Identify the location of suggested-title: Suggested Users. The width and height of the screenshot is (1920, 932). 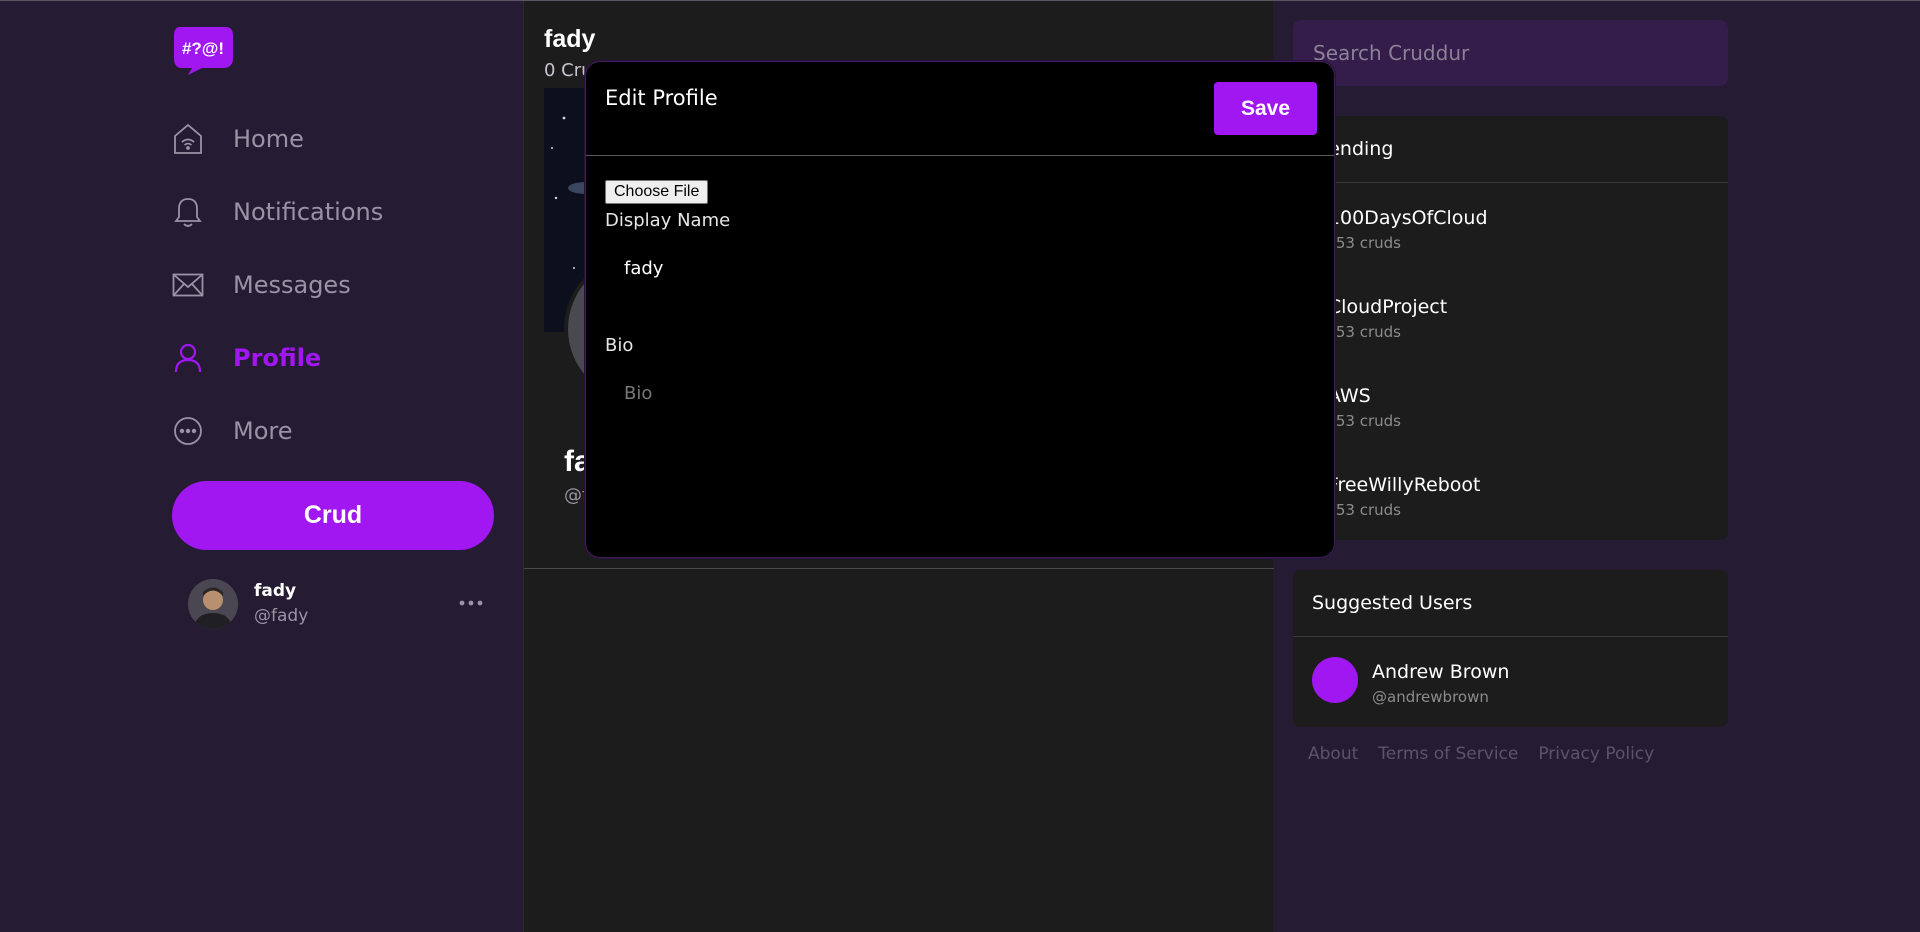
(1510, 603).